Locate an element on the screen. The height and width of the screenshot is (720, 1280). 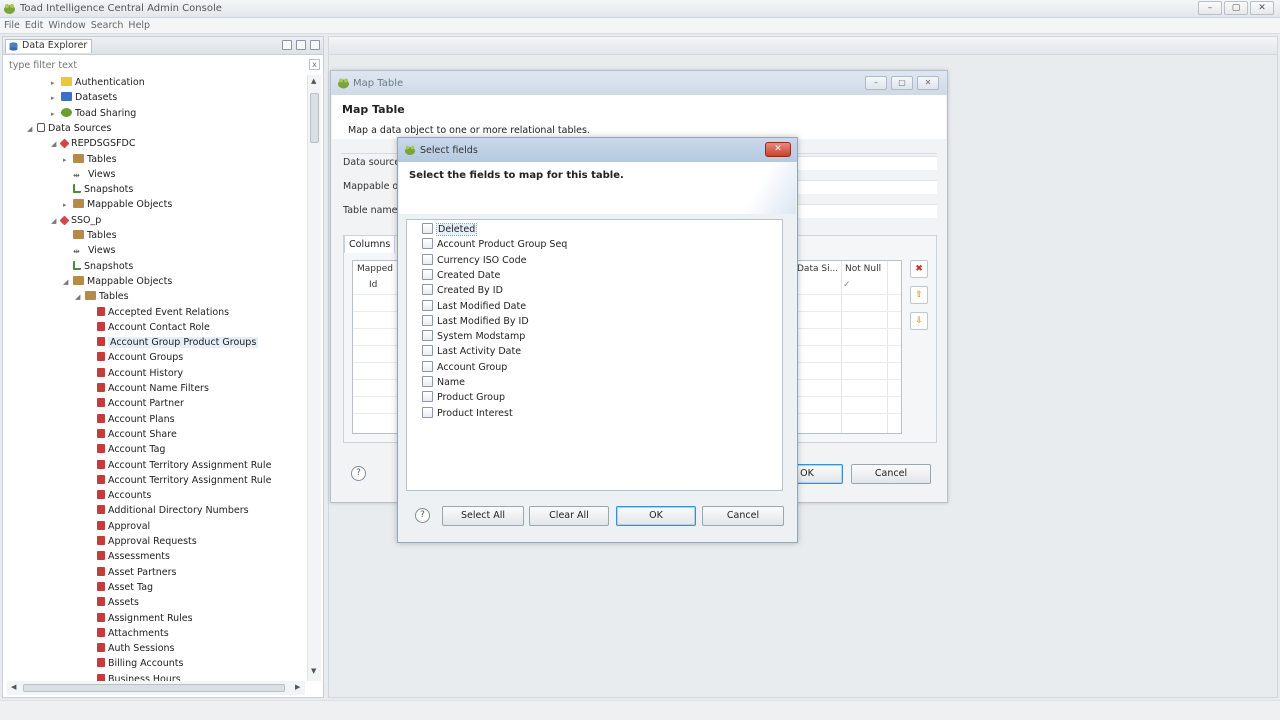
tree-node: Account Plans is located at coordinates (131, 419).